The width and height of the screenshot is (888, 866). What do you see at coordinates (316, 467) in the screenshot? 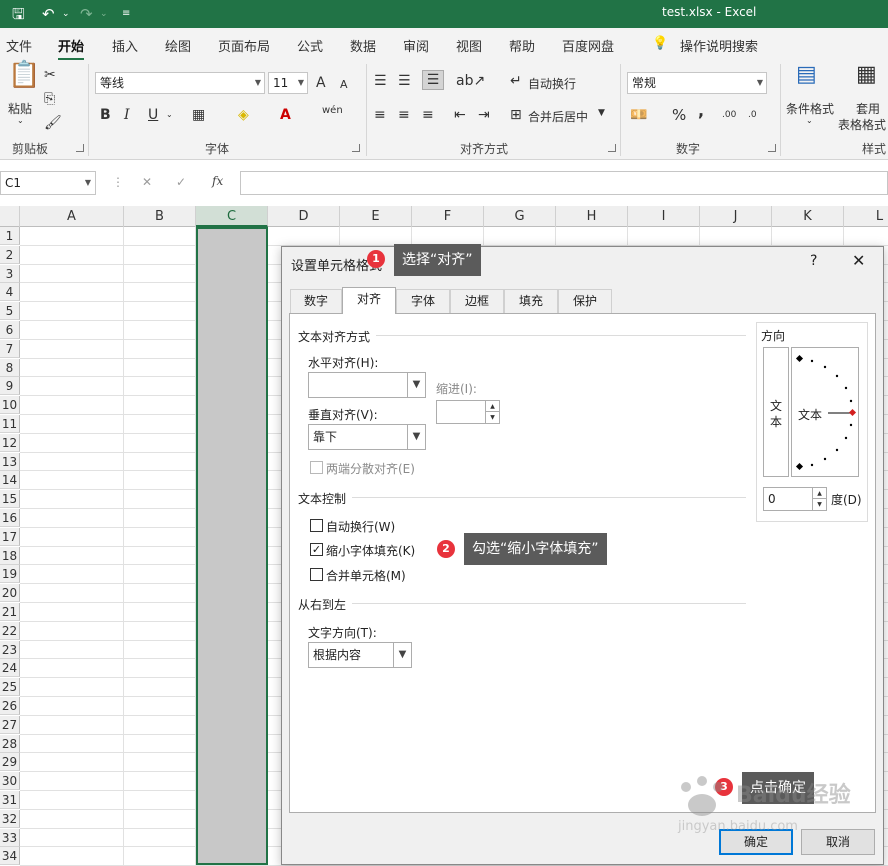
I see `justify-distributed-checkbox` at bounding box center [316, 467].